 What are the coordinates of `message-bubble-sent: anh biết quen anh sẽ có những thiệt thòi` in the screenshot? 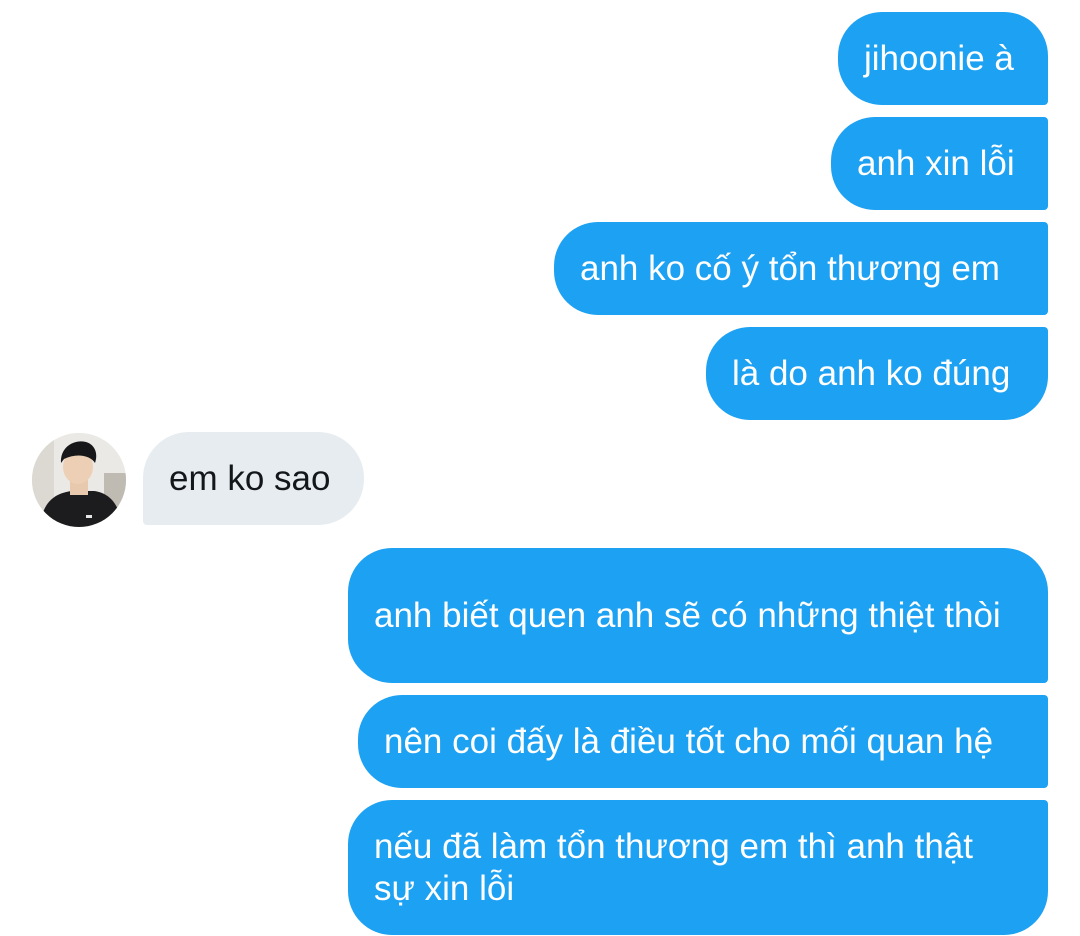 It's located at (698, 615).